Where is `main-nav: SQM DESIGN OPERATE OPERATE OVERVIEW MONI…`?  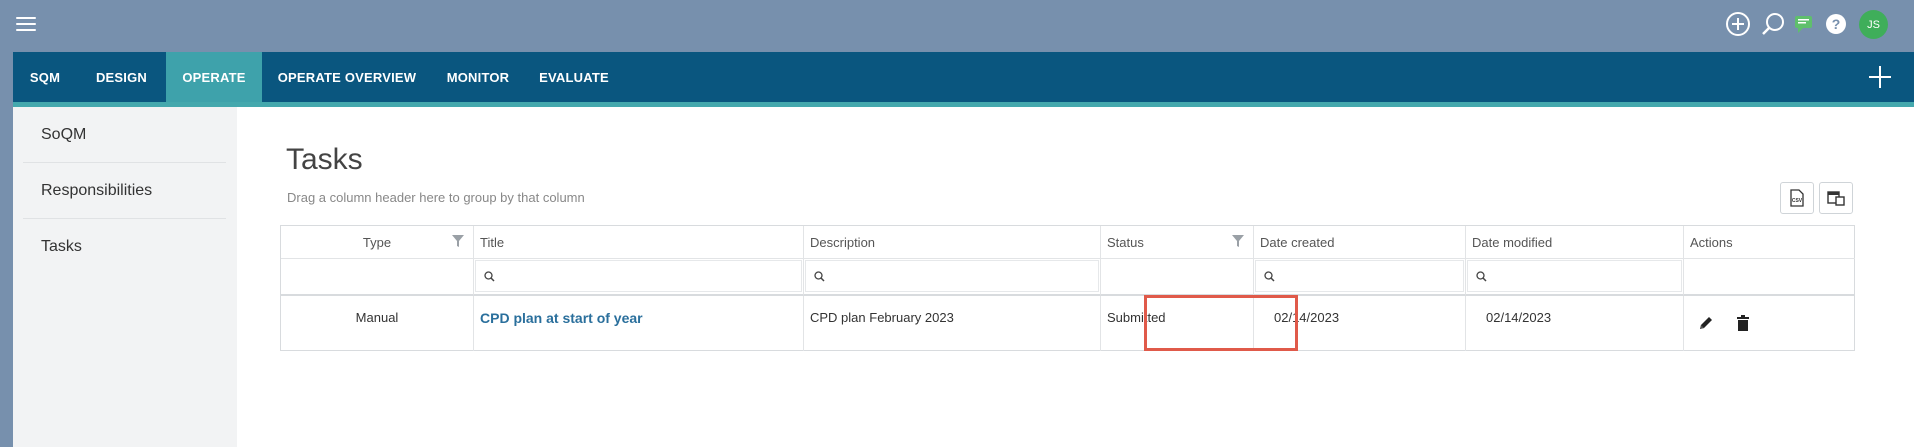
main-nav: SQM DESIGN OPERATE OPERATE OVERVIEW MONI… is located at coordinates (963, 79).